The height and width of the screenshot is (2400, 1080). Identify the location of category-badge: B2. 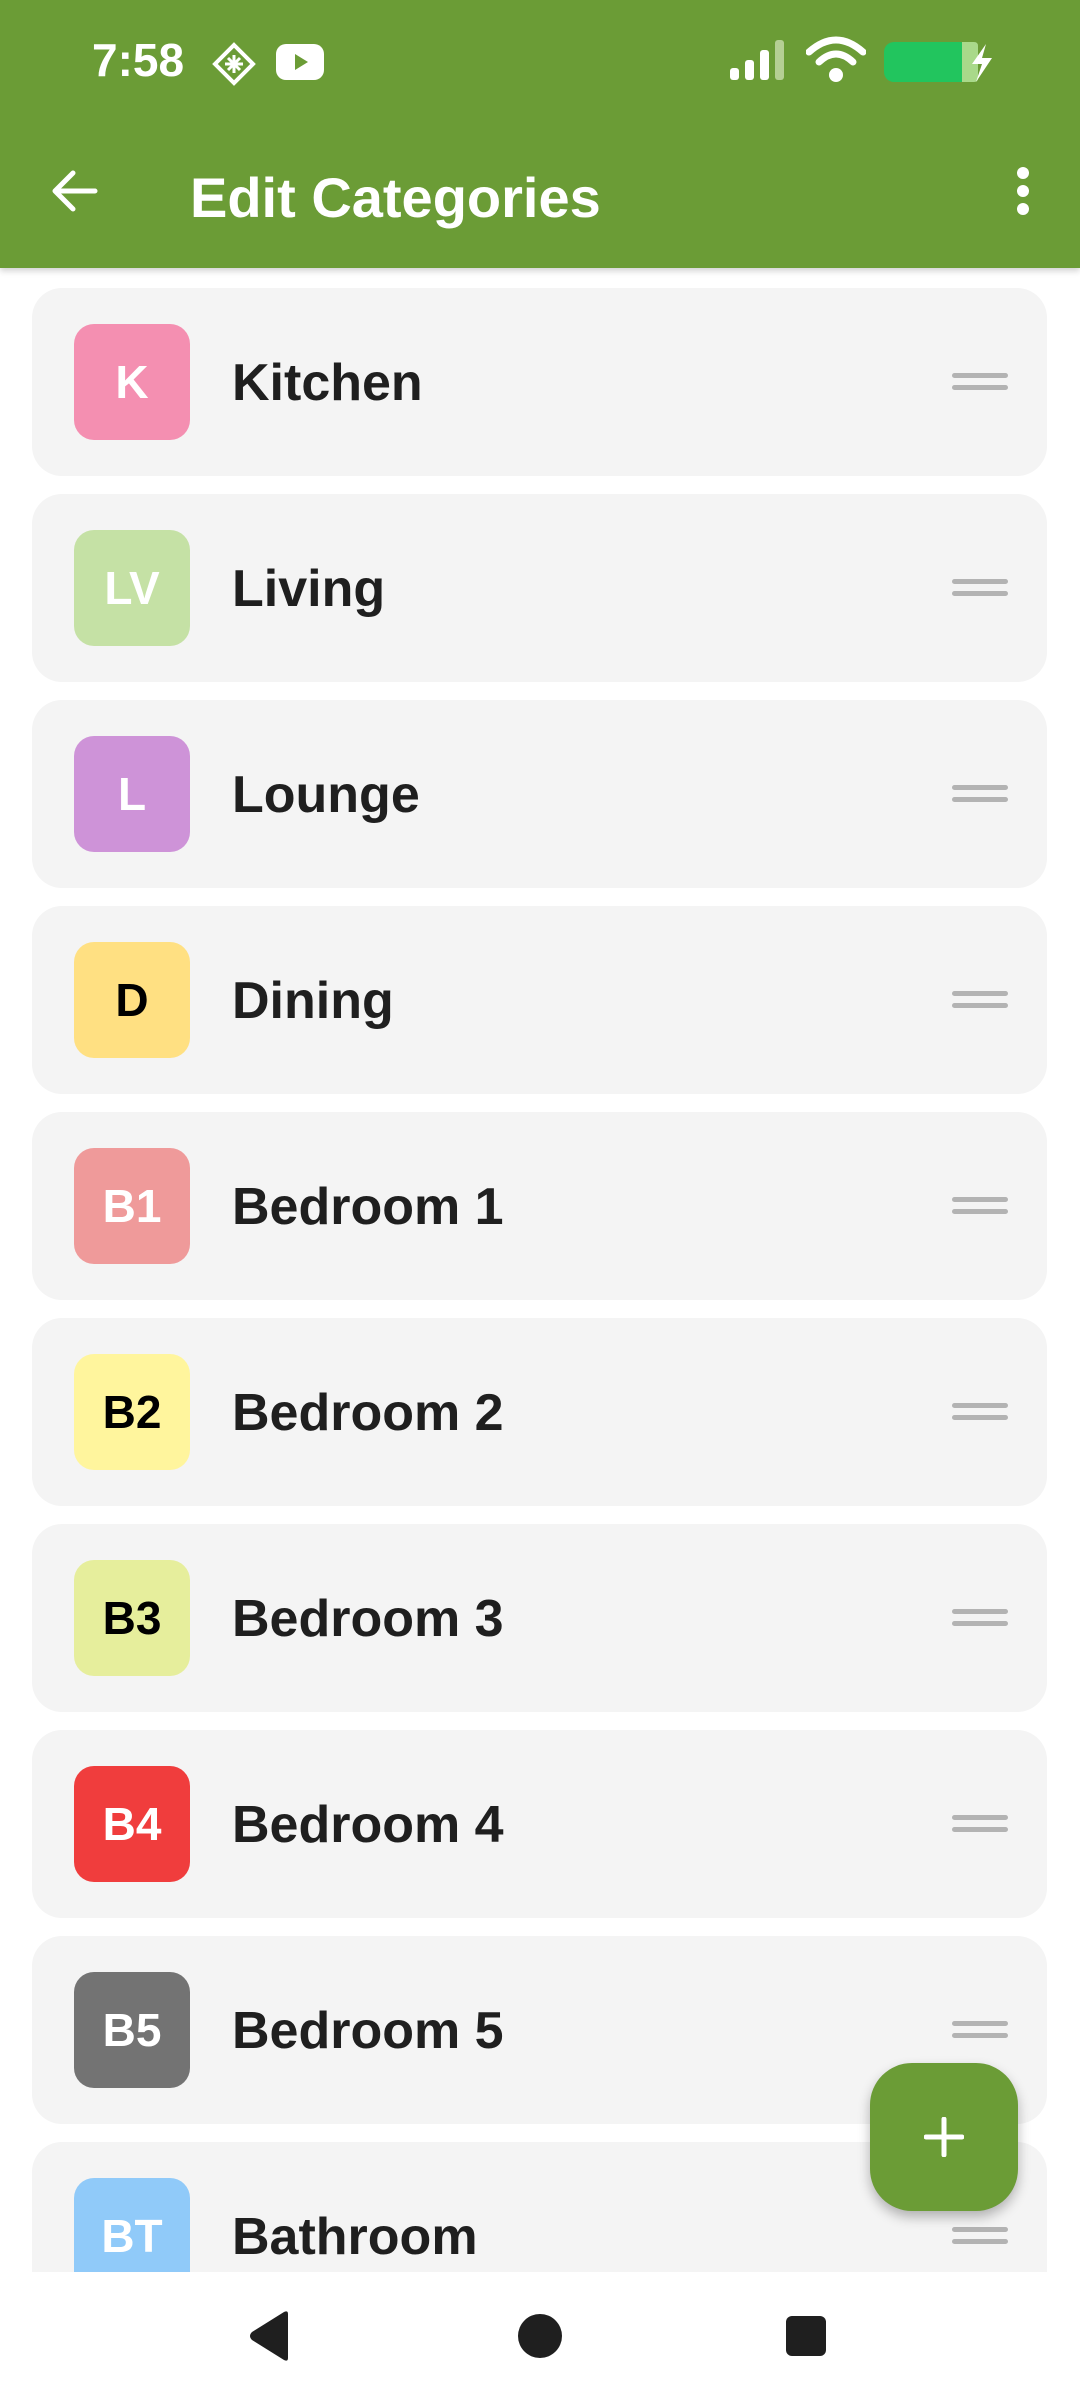
(132, 1412).